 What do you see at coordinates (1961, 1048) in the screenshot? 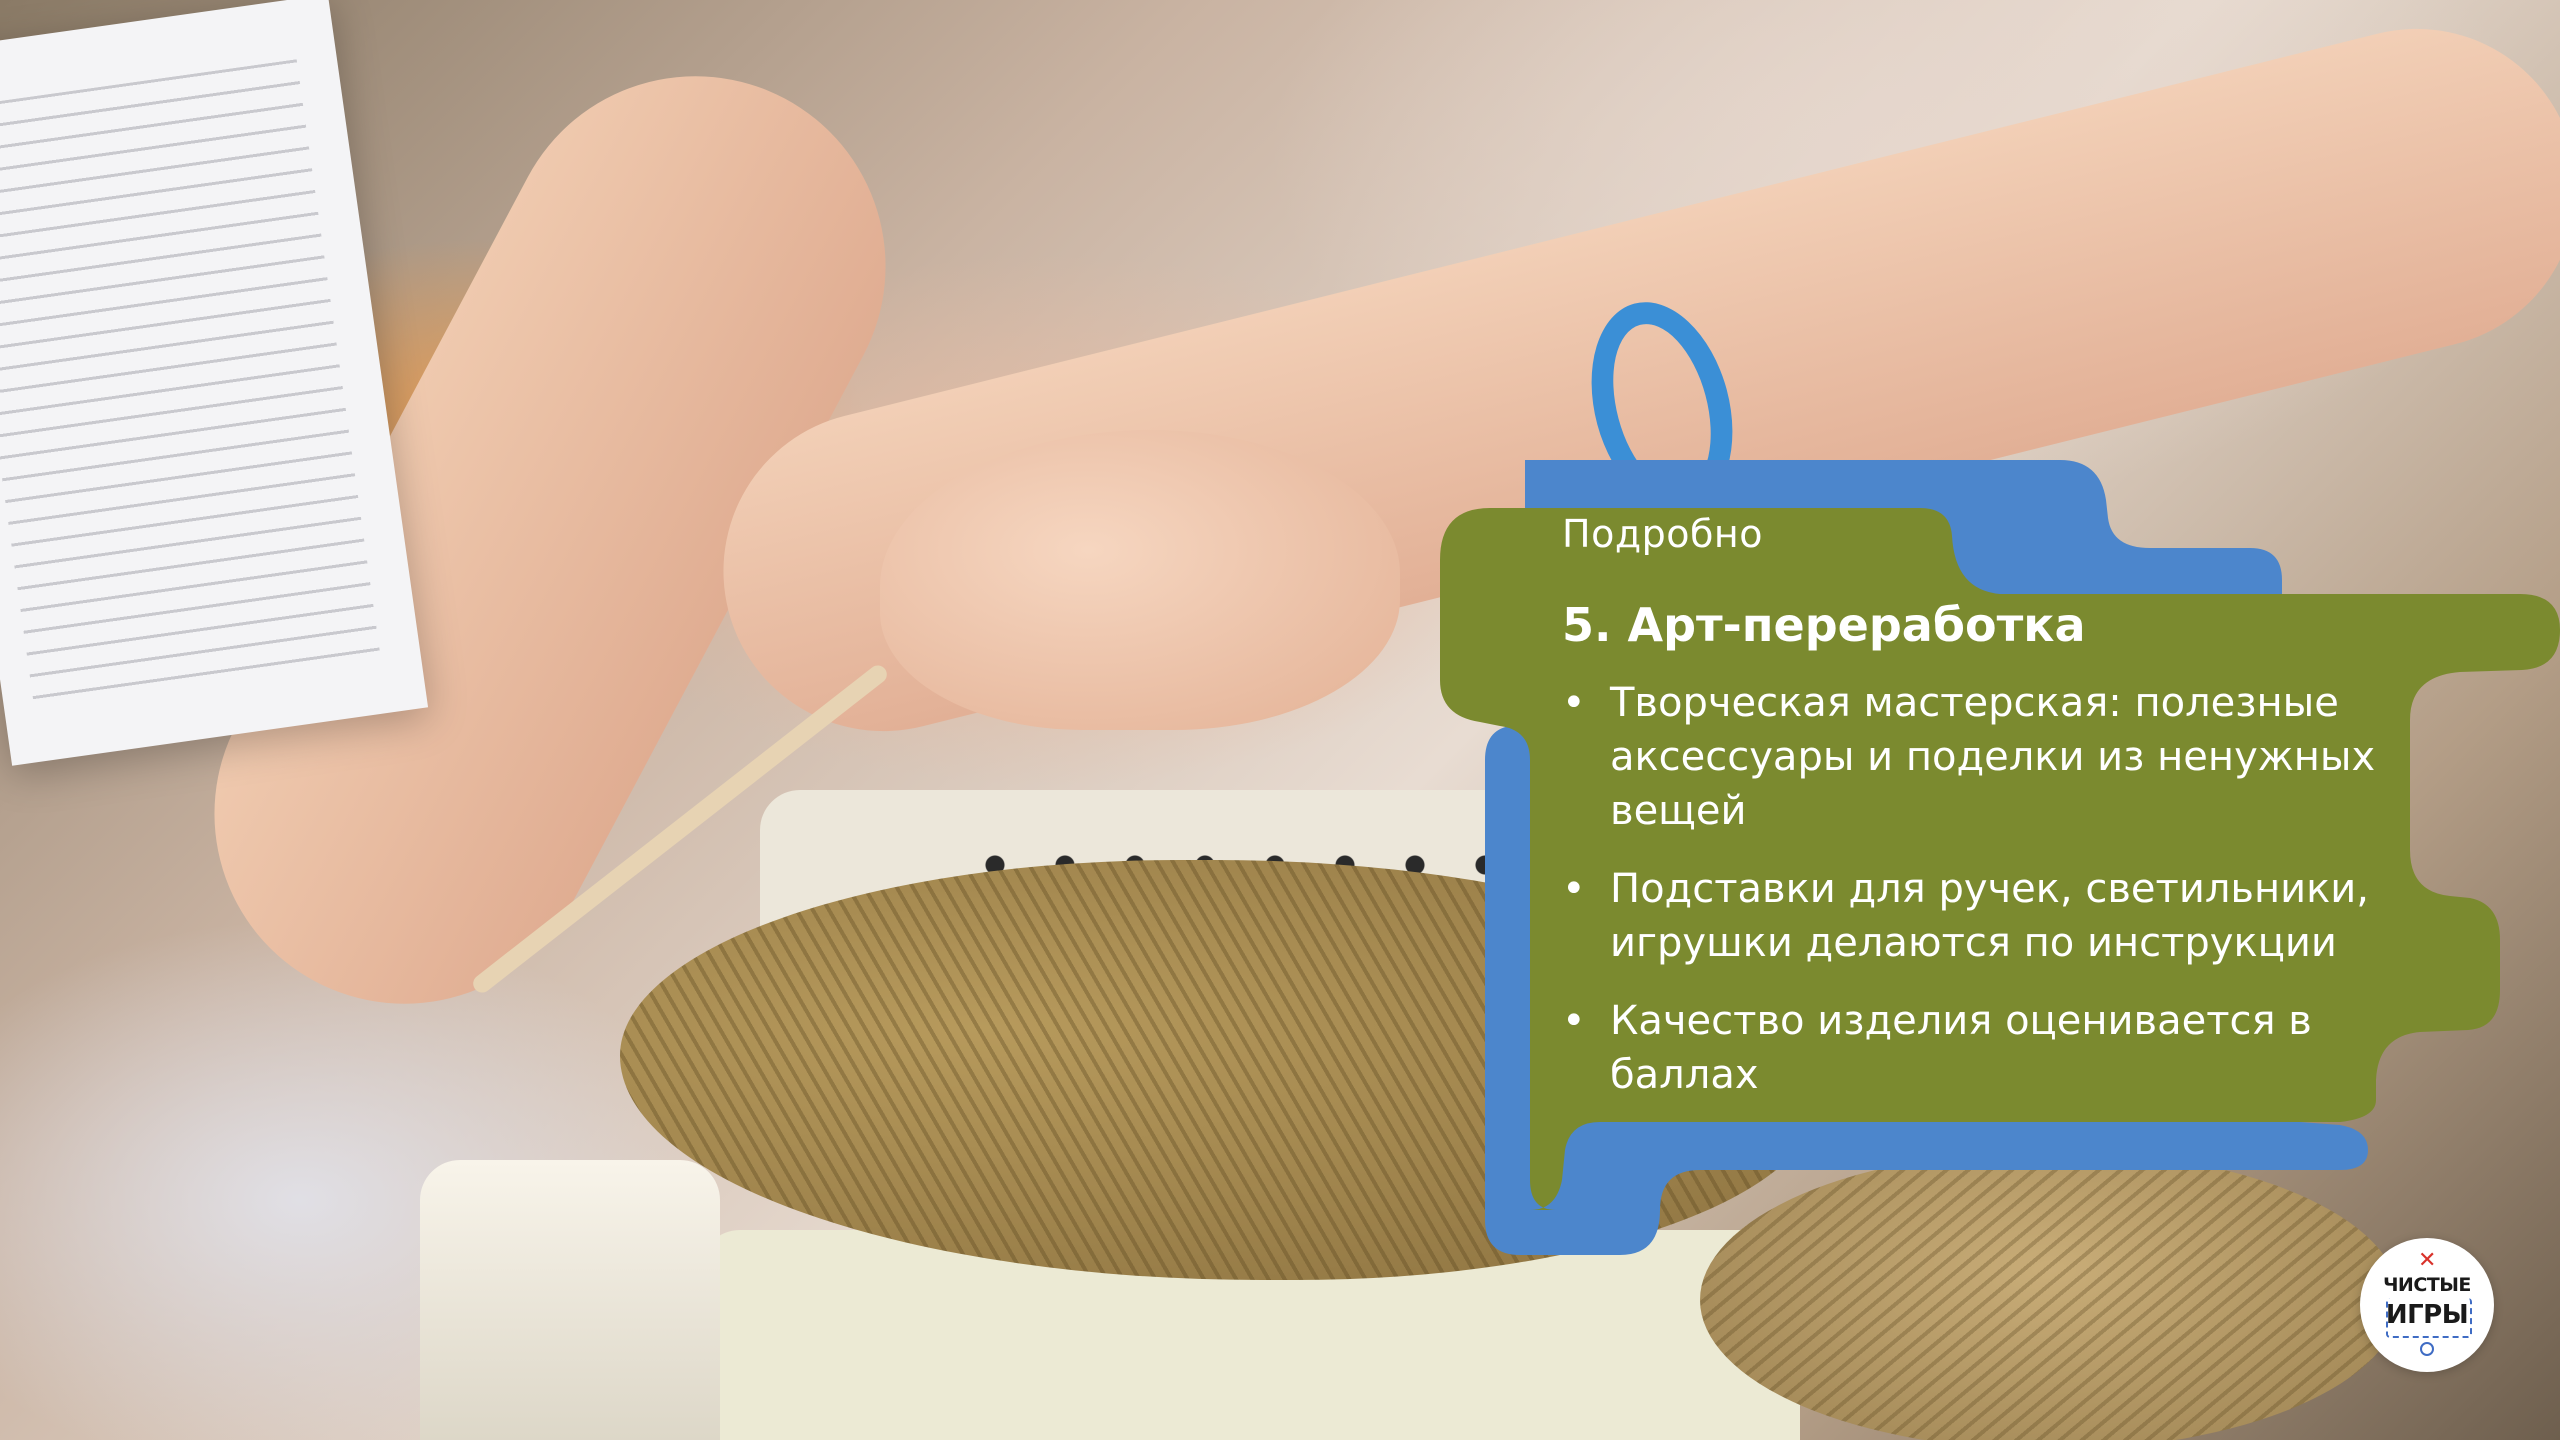
I see `bullet-text: Качество изделия оценивается в баллах` at bounding box center [1961, 1048].